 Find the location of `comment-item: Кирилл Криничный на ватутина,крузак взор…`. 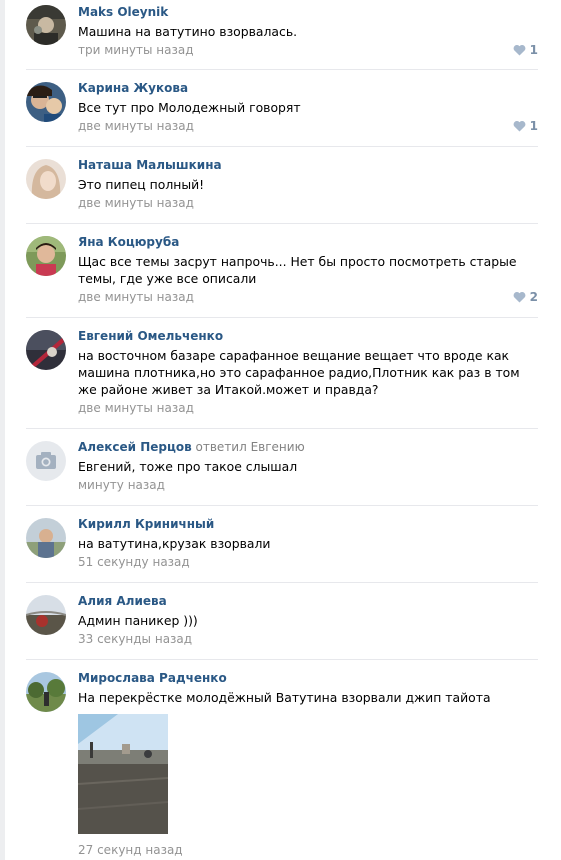

comment-item: Кирилл Криничный на ватутина,крузак взор… is located at coordinates (282, 544).